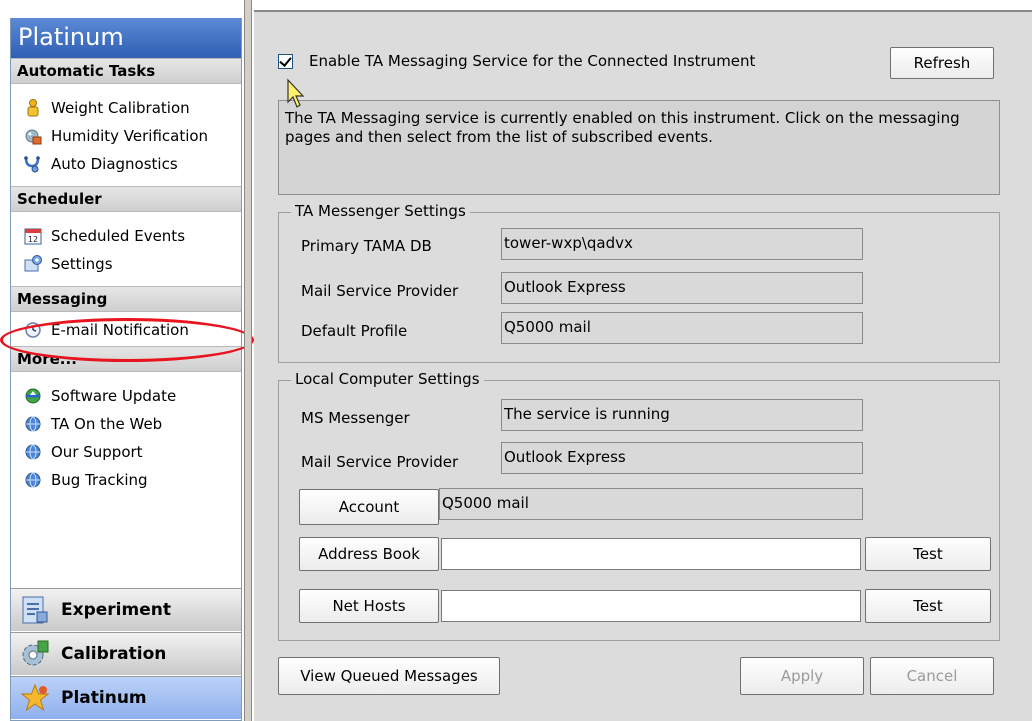 The width and height of the screenshot is (1032, 721). Describe the element at coordinates (248, 360) in the screenshot. I see `splitter` at that location.